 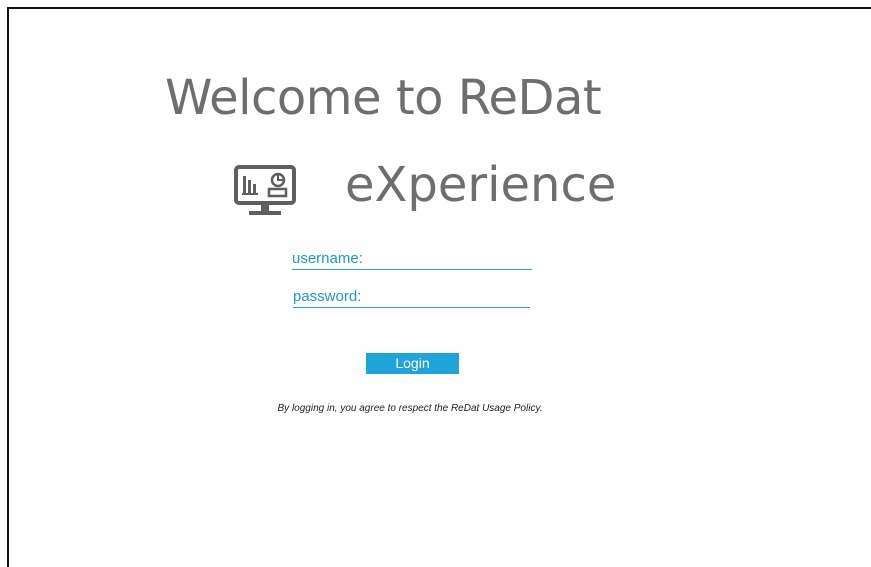 What do you see at coordinates (327, 258) in the screenshot?
I see `username-label: username:` at bounding box center [327, 258].